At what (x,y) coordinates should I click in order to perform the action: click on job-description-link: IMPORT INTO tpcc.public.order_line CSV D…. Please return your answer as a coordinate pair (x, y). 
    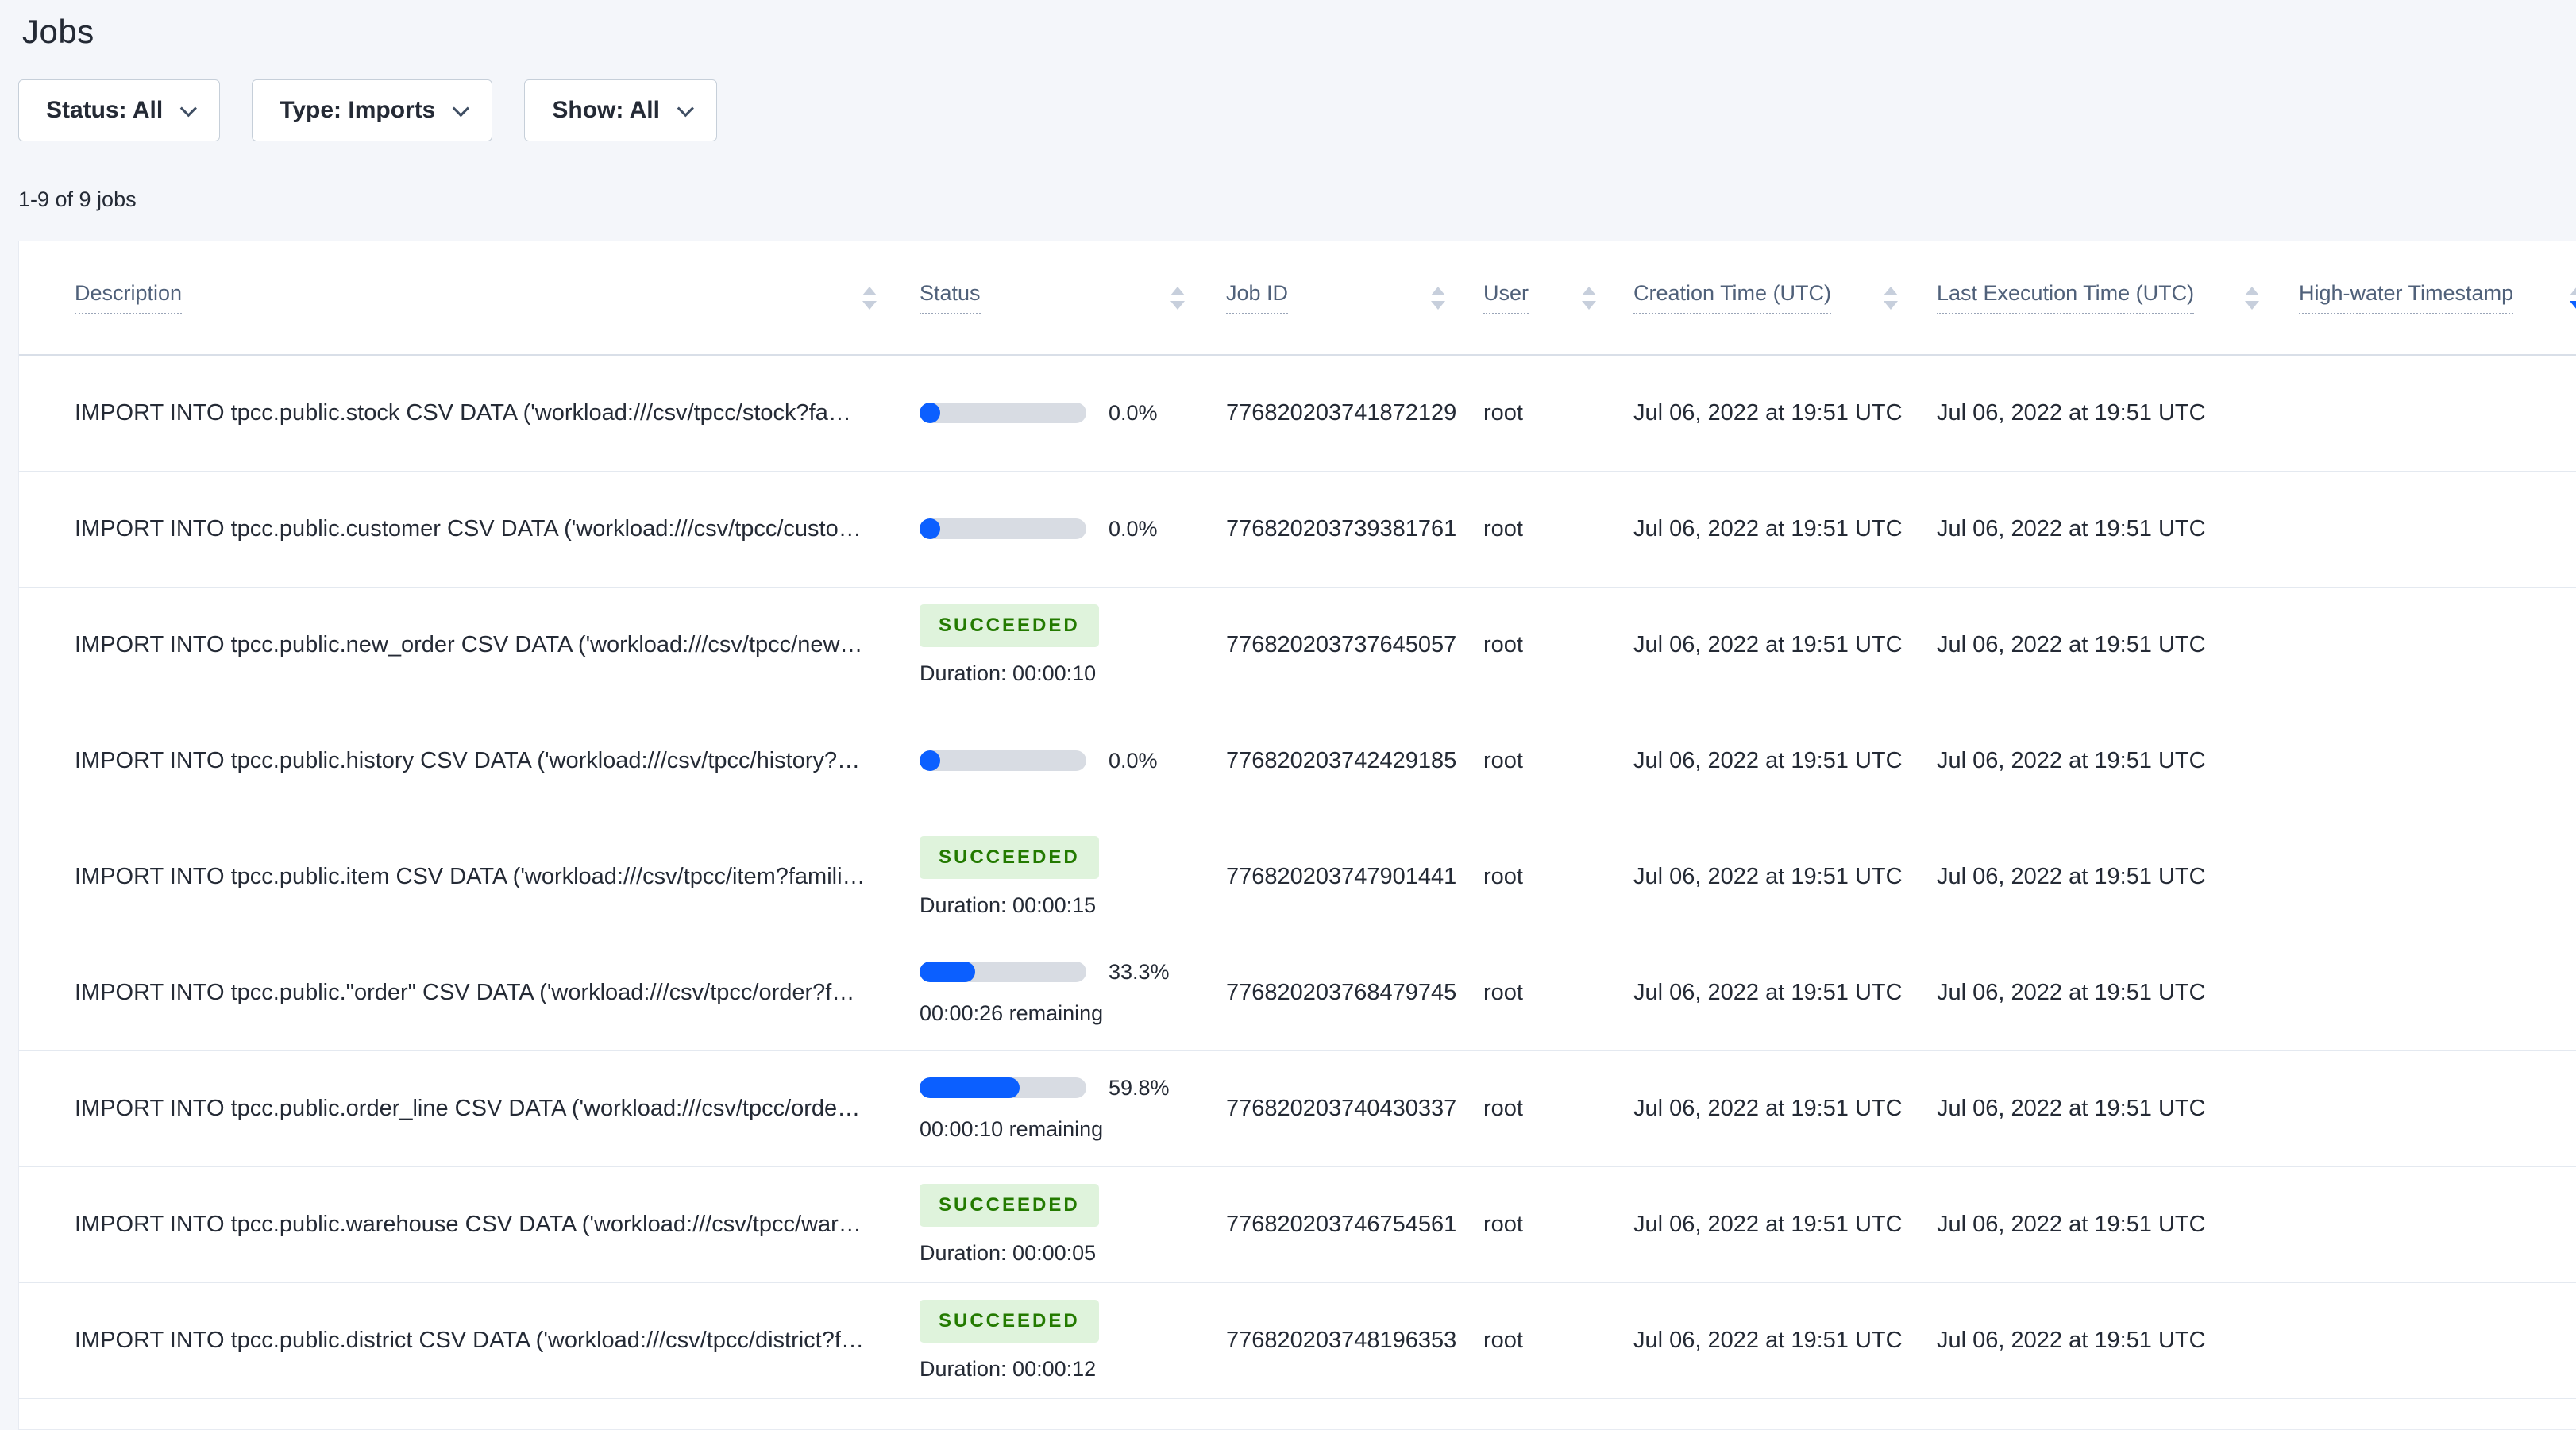
    Looking at the image, I should click on (470, 1109).